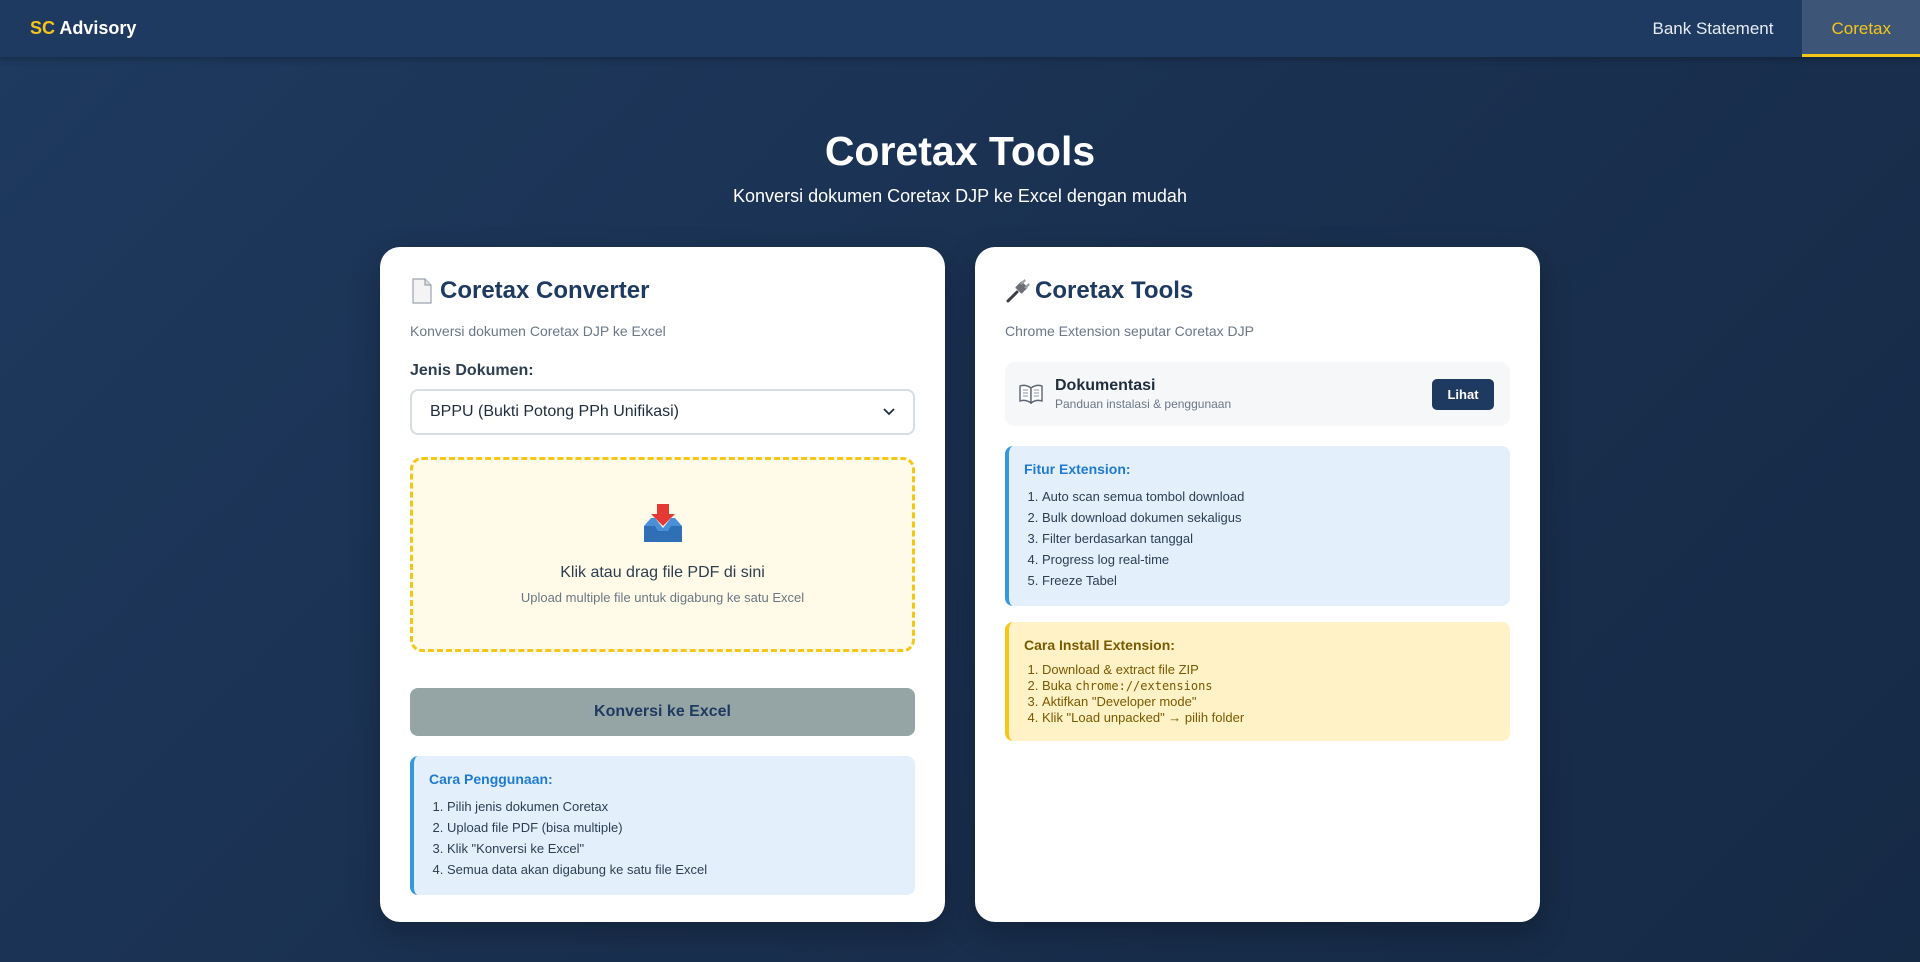 The width and height of the screenshot is (1920, 962). Describe the element at coordinates (1017, 291) in the screenshot. I see `plug-icon` at that location.